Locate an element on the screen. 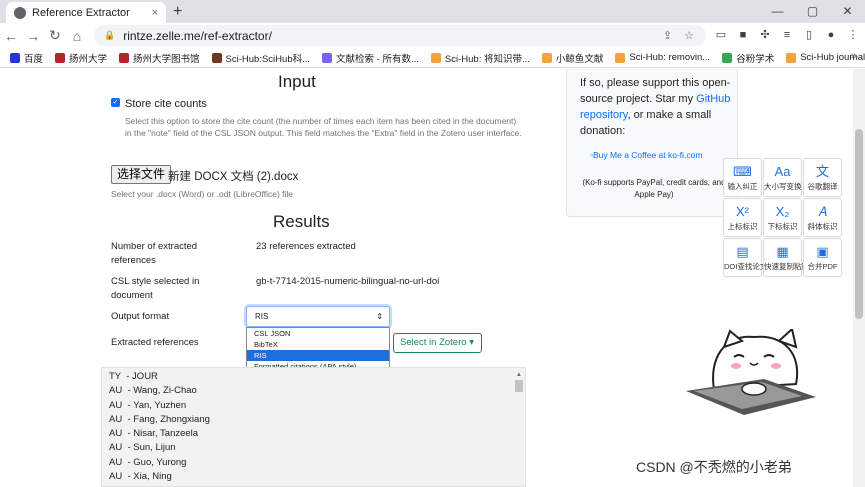 Image resolution: width=865 pixels, height=487 pixels. document-icon: ▤ is located at coordinates (742, 251).